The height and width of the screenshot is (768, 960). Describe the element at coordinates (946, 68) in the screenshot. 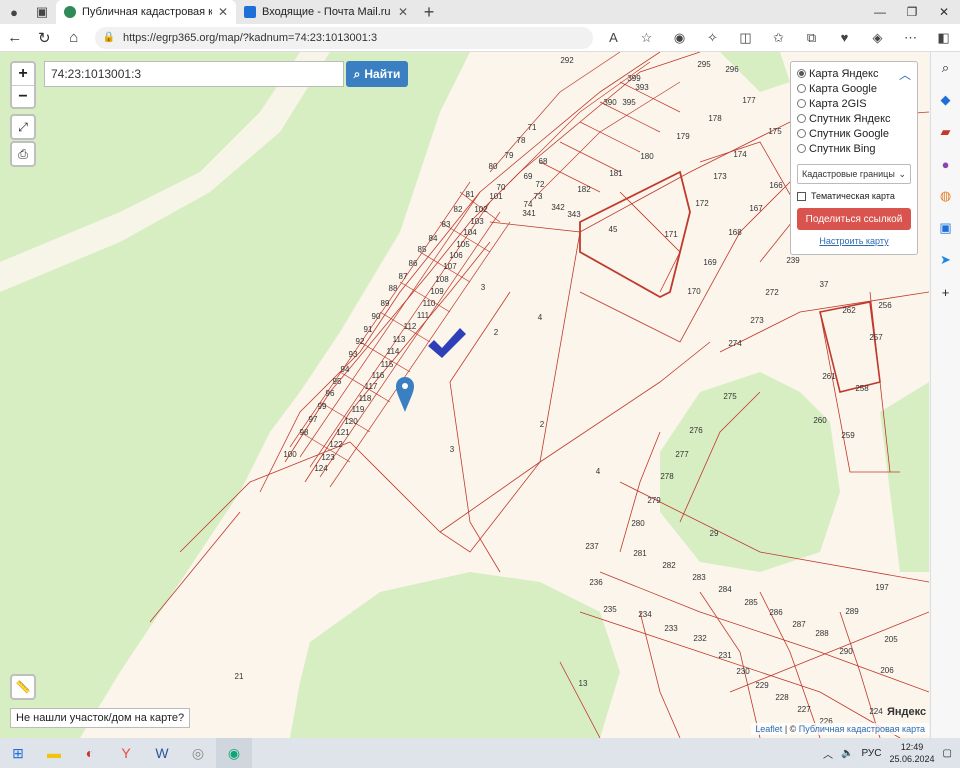

I see `search-icon: ⌕` at that location.